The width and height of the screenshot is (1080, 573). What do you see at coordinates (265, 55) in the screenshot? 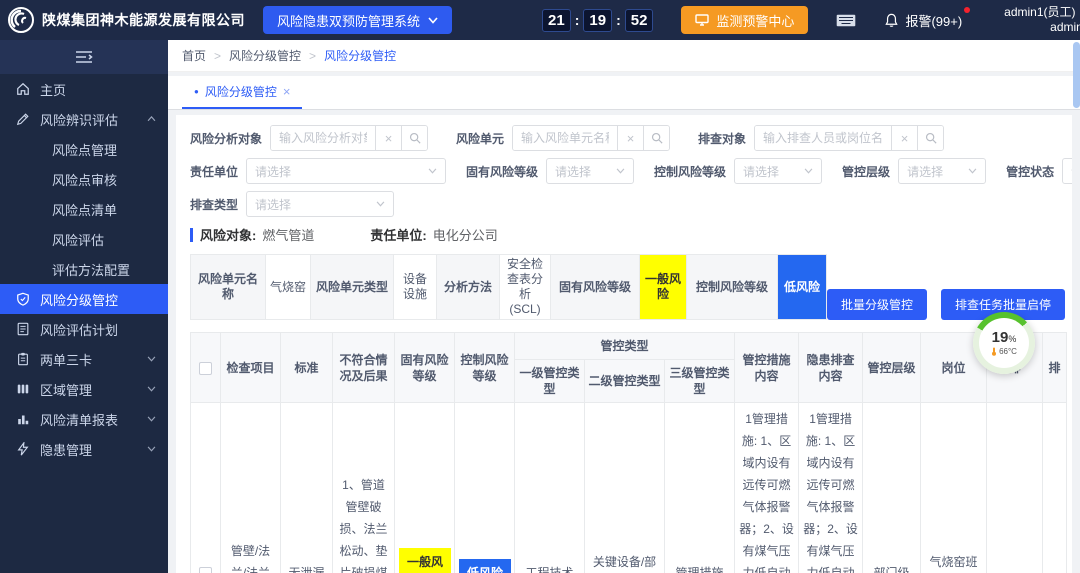
I see `breadcrumb-parent: 风险分级管控` at bounding box center [265, 55].